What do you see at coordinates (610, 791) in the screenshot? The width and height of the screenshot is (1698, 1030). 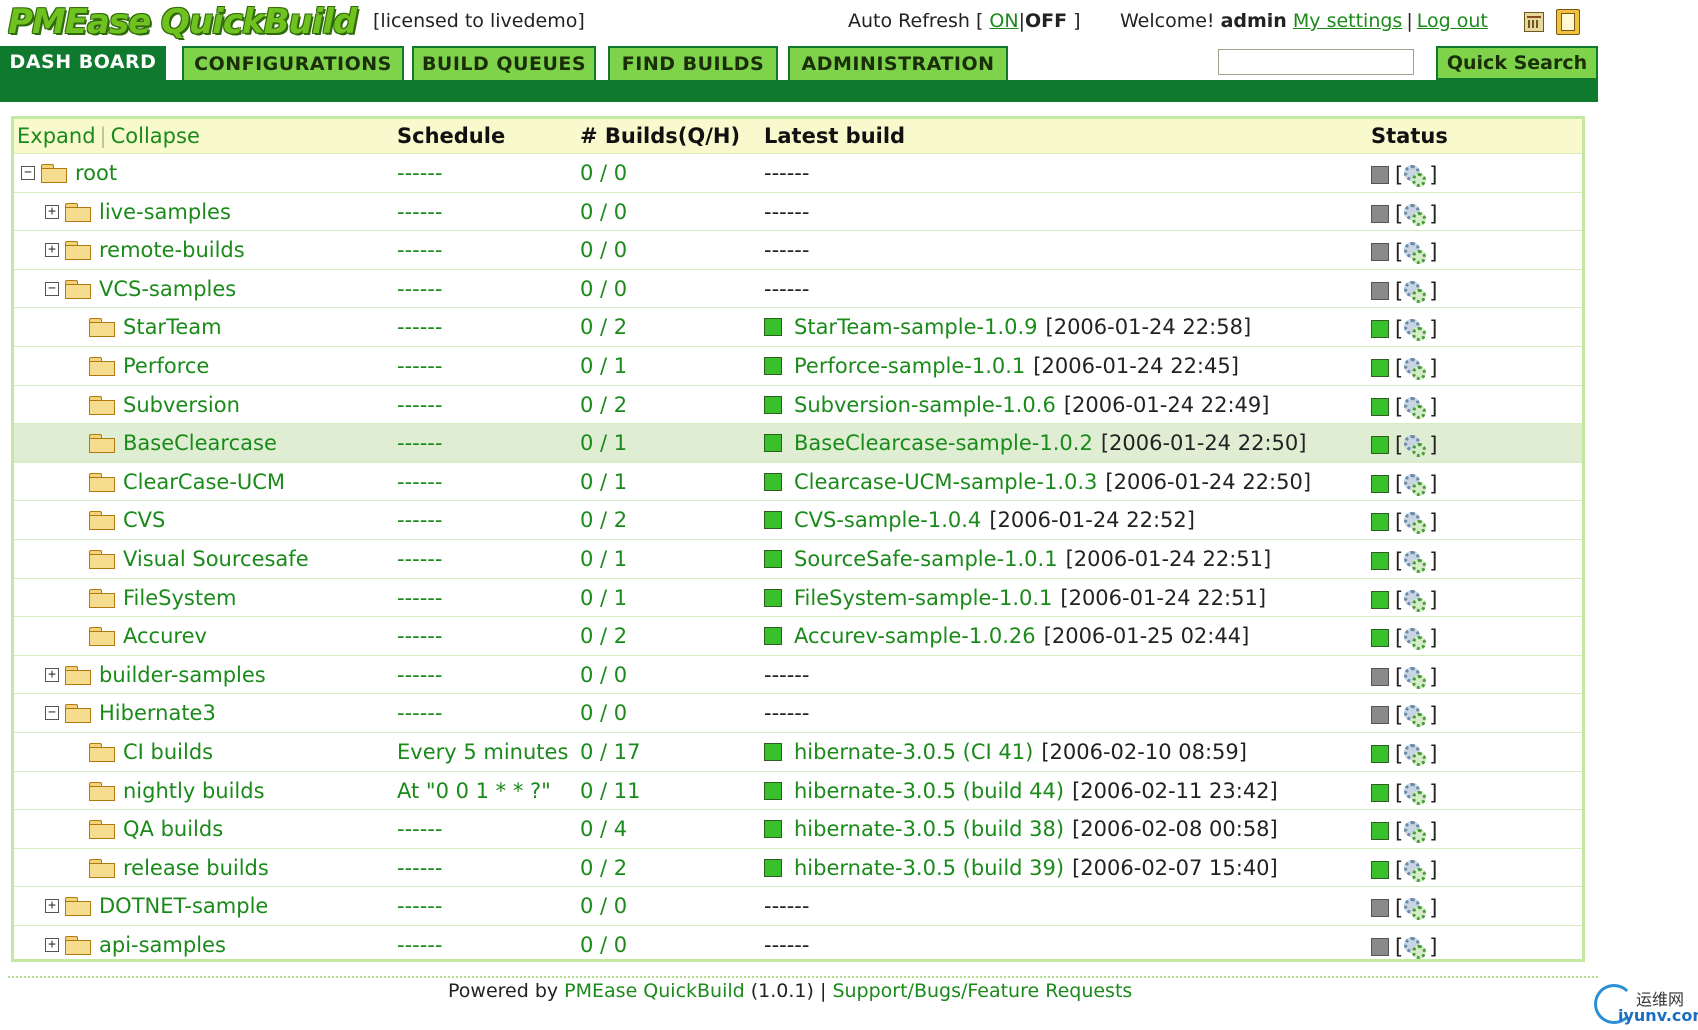 I see `builds-count-cell: 0 / 11` at bounding box center [610, 791].